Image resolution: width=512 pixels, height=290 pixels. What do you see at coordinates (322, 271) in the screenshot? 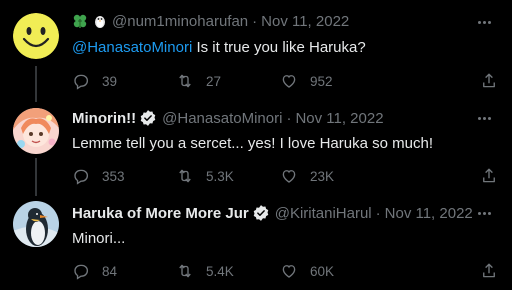
I see `like-count: 60K` at bounding box center [322, 271].